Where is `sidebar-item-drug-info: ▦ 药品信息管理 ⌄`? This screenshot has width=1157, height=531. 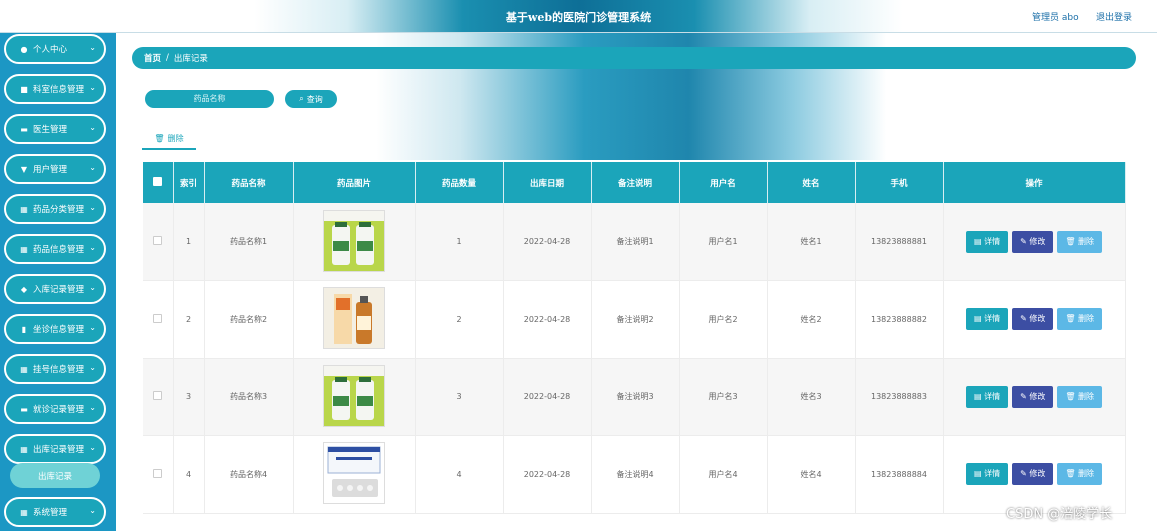
sidebar-item-drug-info: ▦ 药品信息管理 ⌄ is located at coordinates (55, 249).